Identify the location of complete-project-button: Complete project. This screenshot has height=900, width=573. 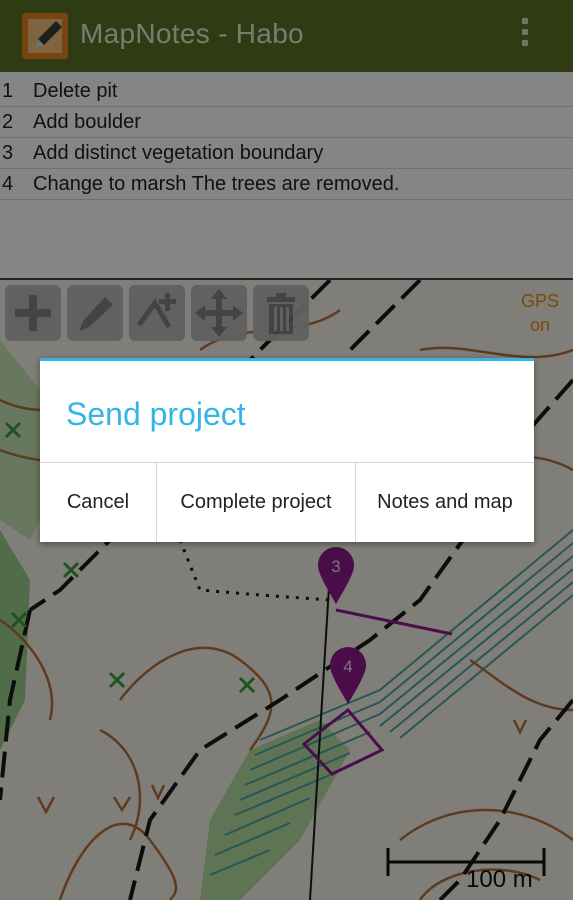
(256, 502).